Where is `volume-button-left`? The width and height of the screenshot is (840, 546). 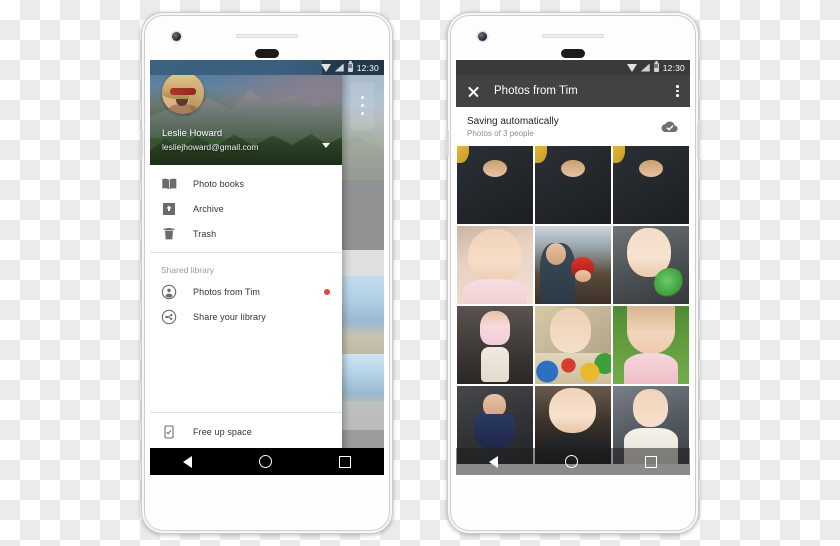 volume-button-left is located at coordinates (141, 143).